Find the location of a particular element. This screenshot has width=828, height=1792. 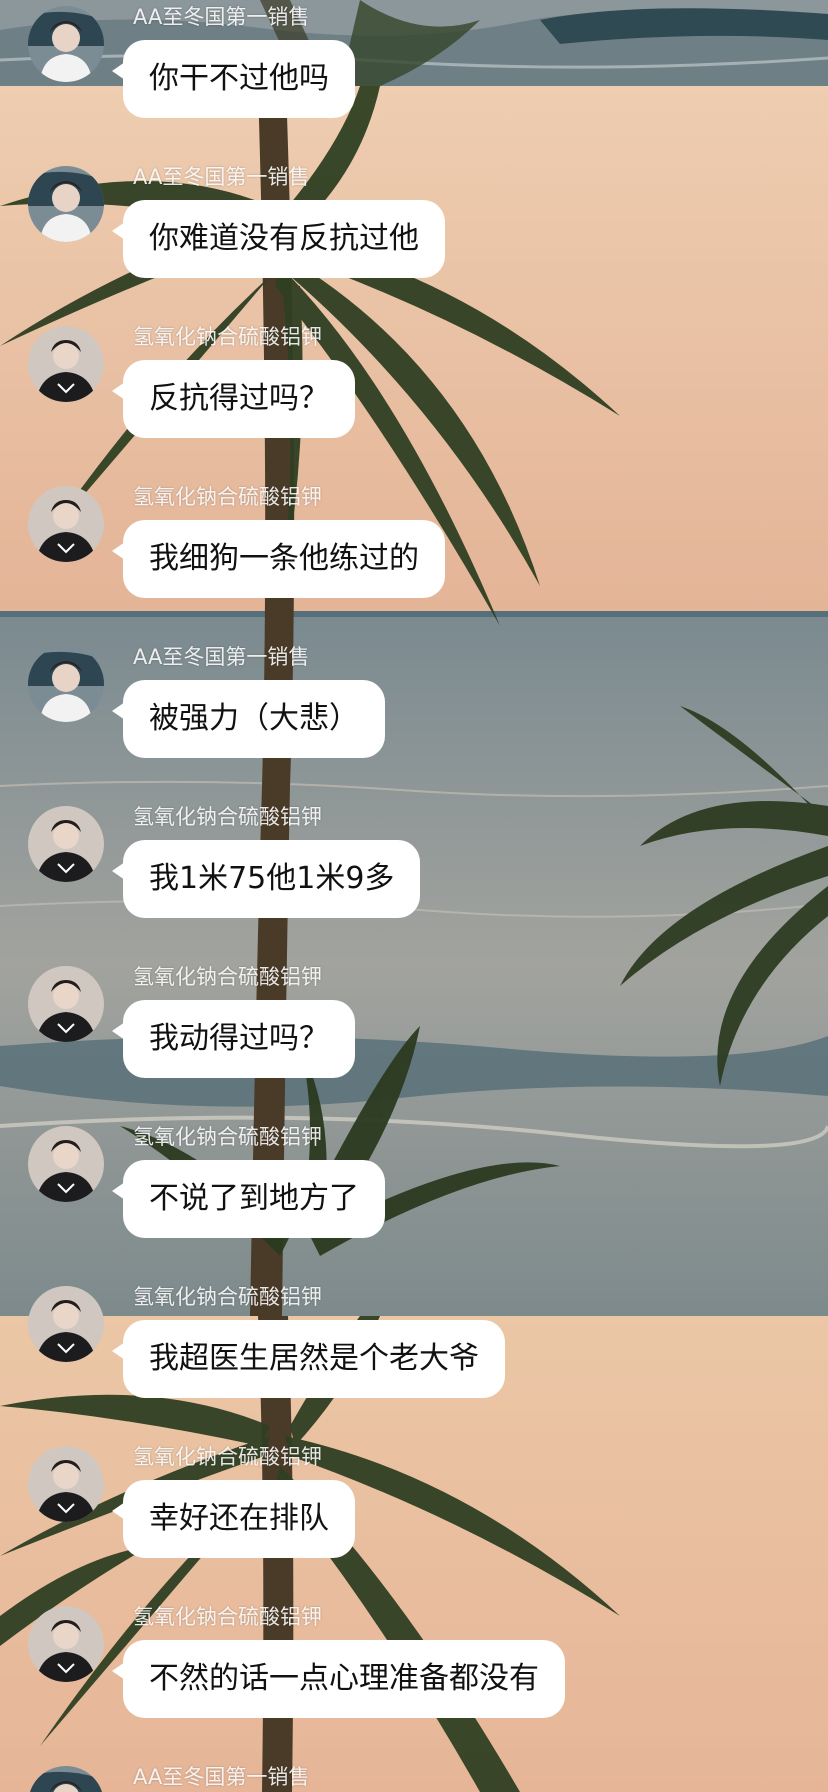

chat-message: 氢氧化钠合硫酸铝钾 我动得过吗？ is located at coordinates (414, 1040).